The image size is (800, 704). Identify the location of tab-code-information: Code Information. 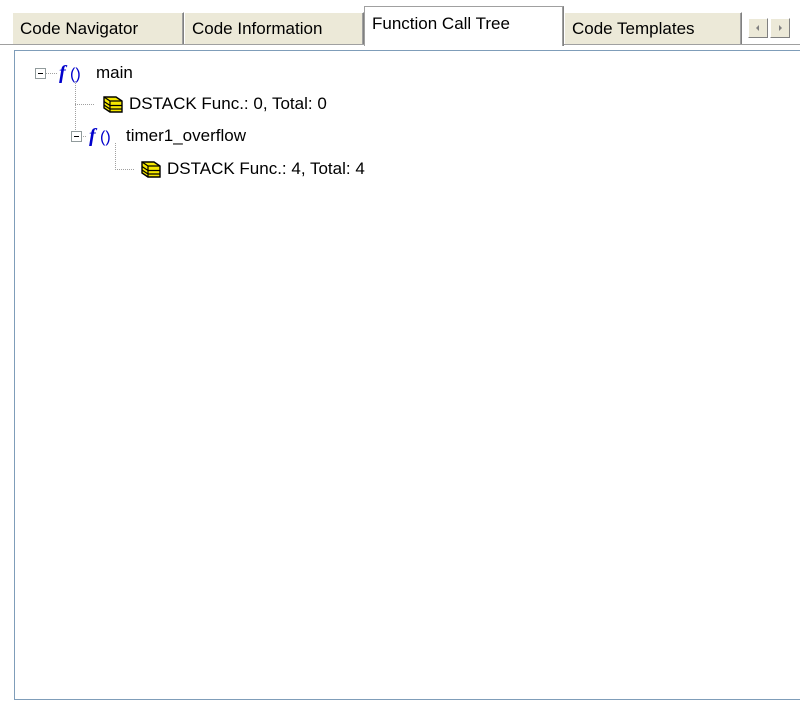
(274, 28).